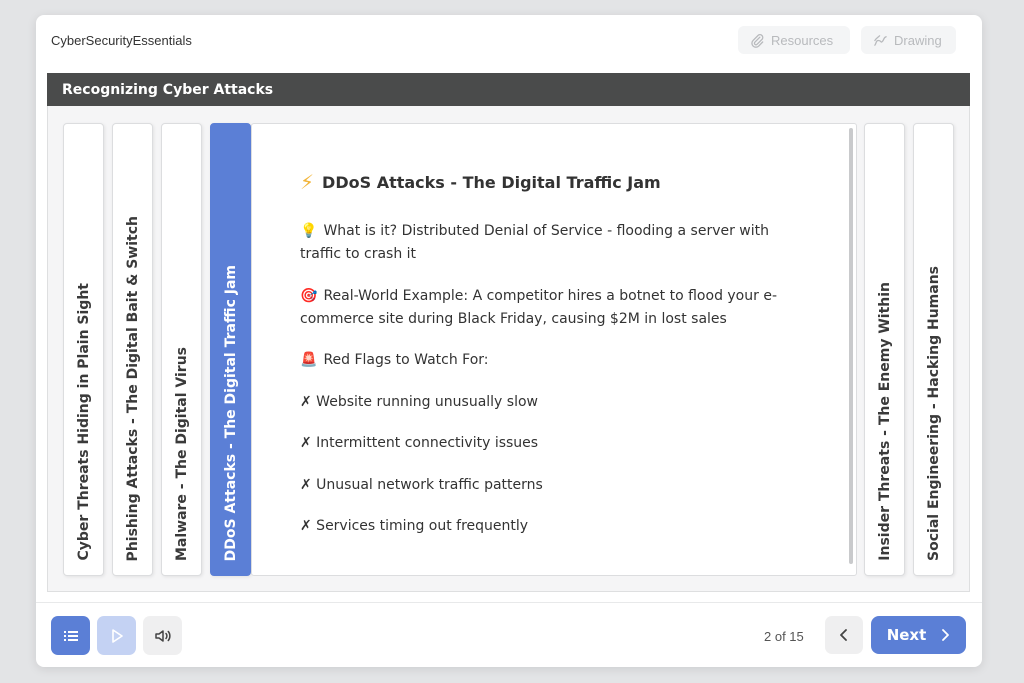  I want to click on red-flags-heading-text: Red Flags to Watch For:, so click(406, 360).